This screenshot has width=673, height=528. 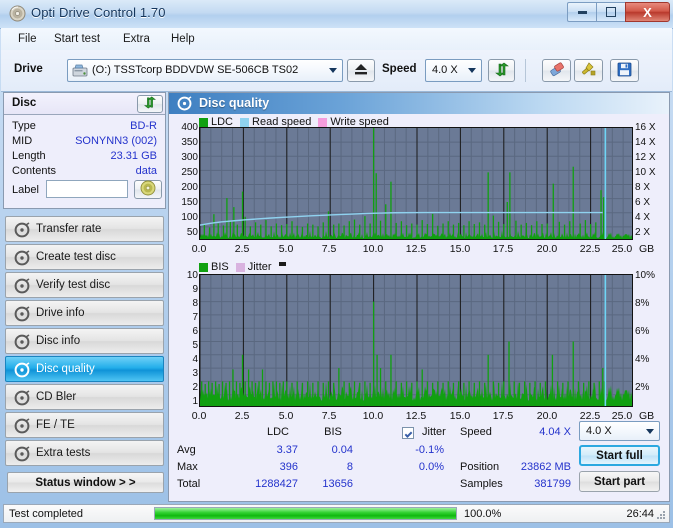 I want to click on stats-avg-jitter: -0.1%, so click(x=429, y=450).